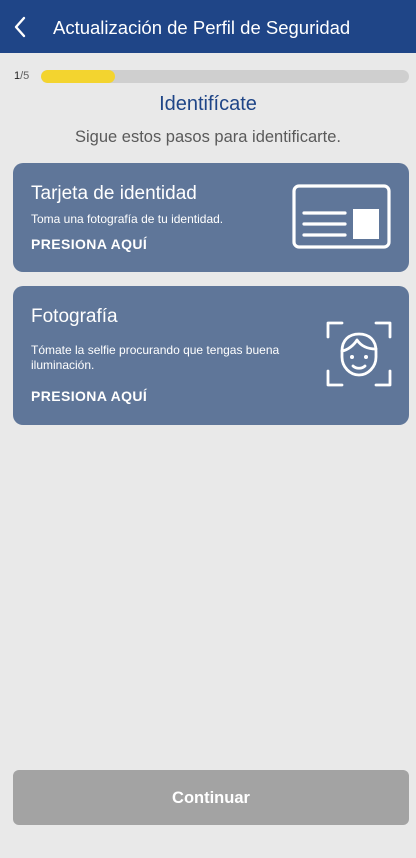 This screenshot has width=416, height=858. I want to click on app-header: Actualización de Perfil de Seguridad, so click(208, 26).